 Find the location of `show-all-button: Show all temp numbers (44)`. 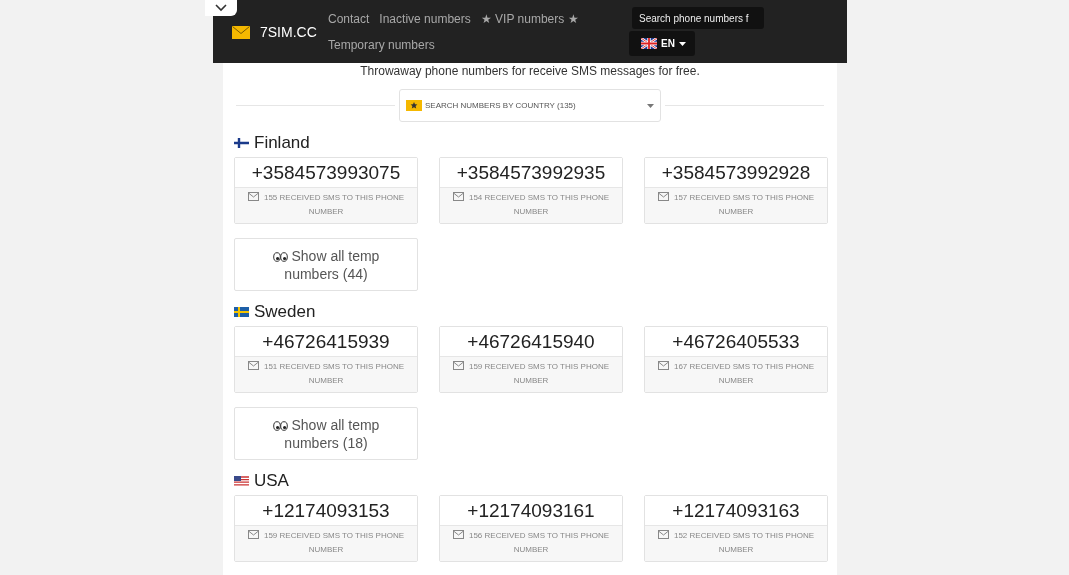

show-all-button: Show all temp numbers (44) is located at coordinates (326, 264).